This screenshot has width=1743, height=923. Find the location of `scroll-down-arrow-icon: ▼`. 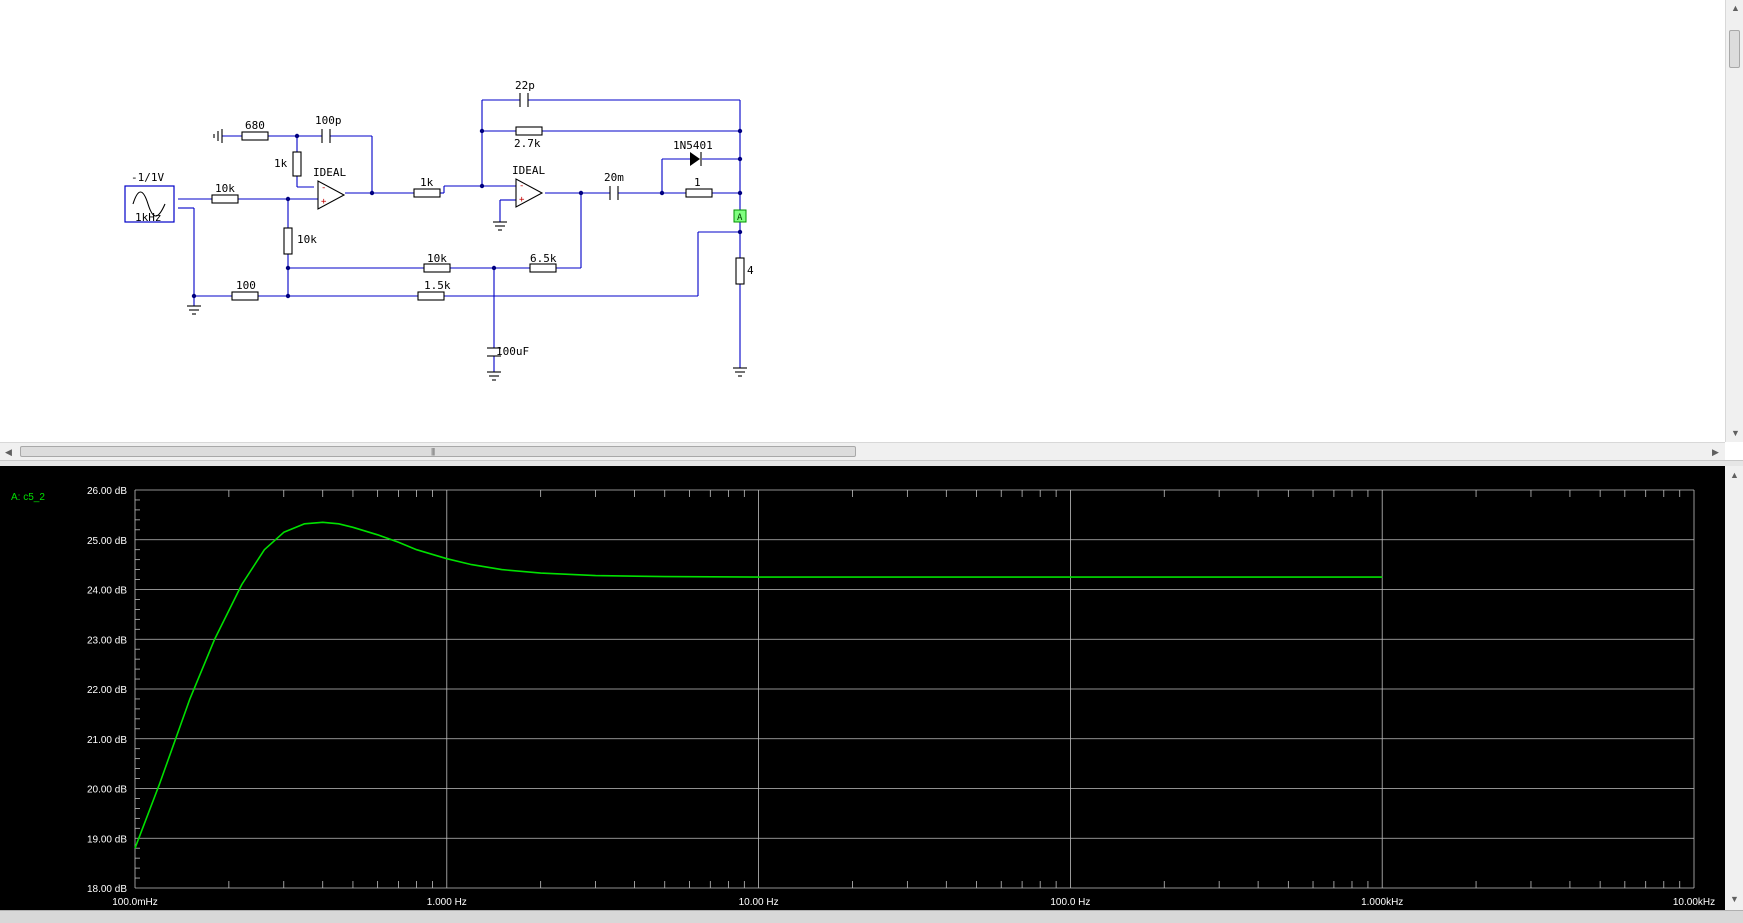

scroll-down-arrow-icon: ▼ is located at coordinates (1735, 433).